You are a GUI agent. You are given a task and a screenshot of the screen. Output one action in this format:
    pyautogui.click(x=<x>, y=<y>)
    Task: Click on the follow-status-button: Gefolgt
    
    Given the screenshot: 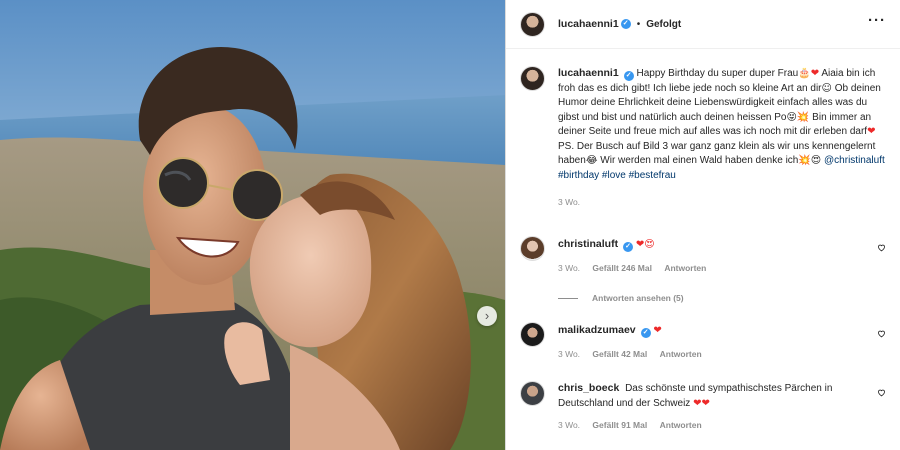 What is the action you would take?
    pyautogui.click(x=663, y=24)
    